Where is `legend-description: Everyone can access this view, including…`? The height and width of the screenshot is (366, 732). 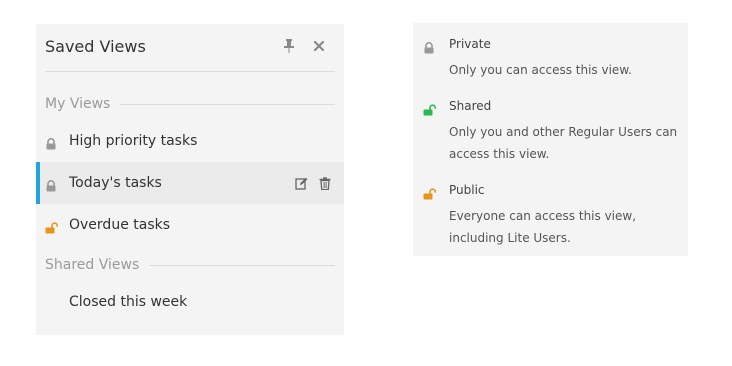
legend-description: Everyone can access this view, including… is located at coordinates (543, 227).